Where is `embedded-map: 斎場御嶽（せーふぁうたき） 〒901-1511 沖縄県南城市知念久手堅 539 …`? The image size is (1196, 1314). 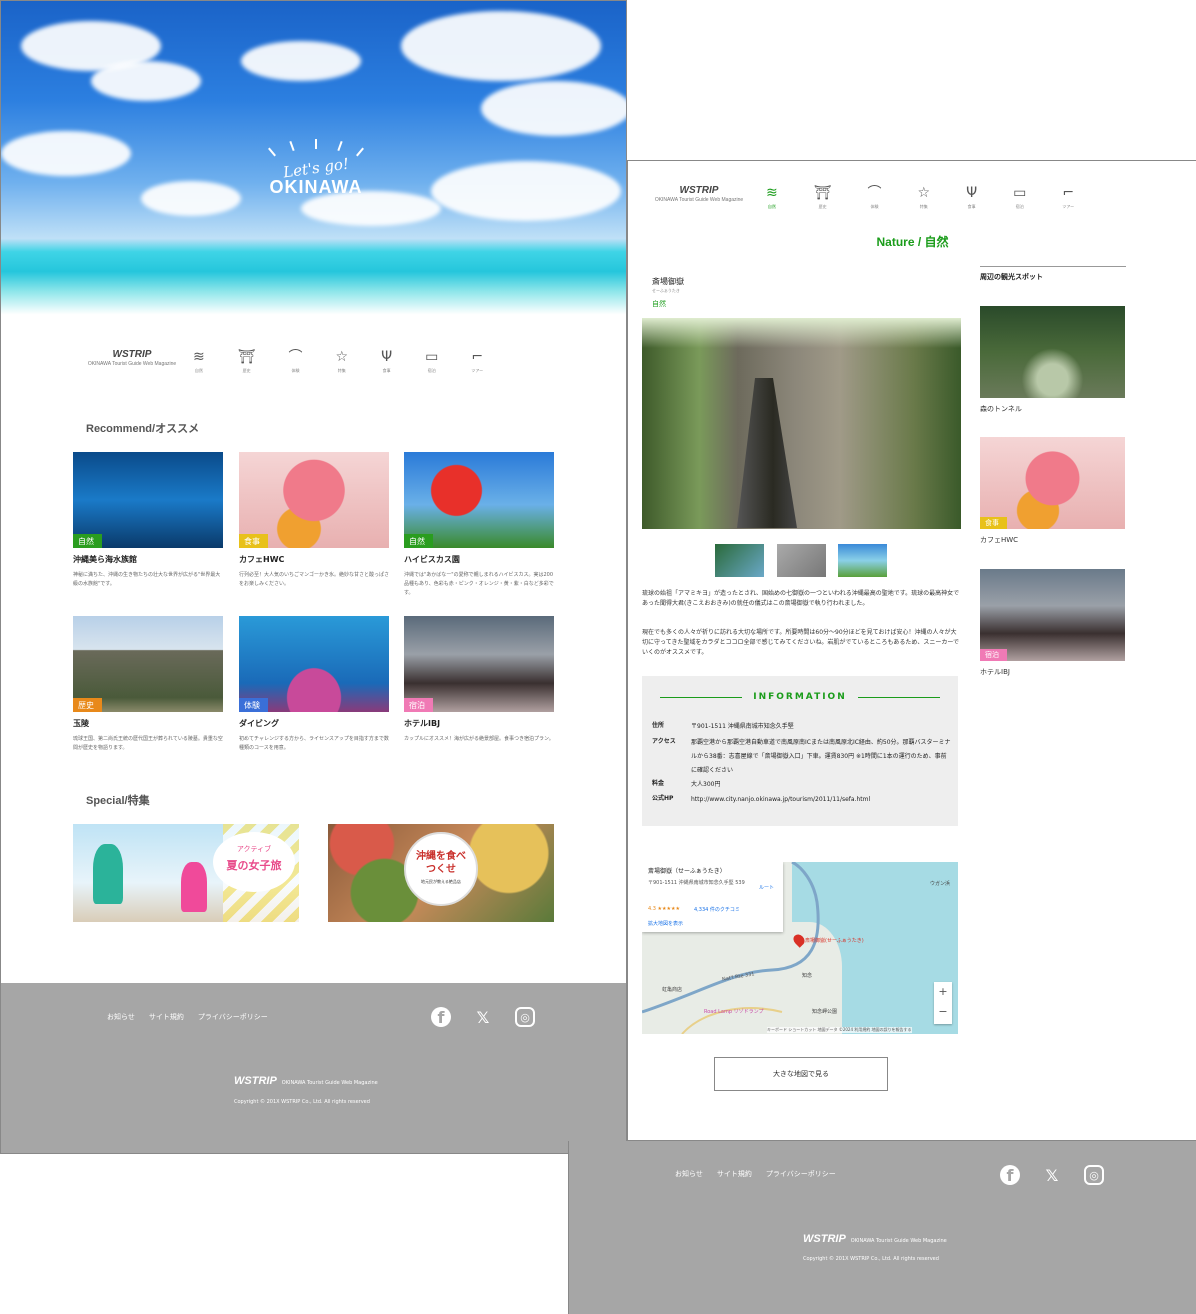 embedded-map: 斎場御嶽（せーふぁうたき） 〒901-1511 沖縄県南城市知念久手堅 539 … is located at coordinates (800, 948).